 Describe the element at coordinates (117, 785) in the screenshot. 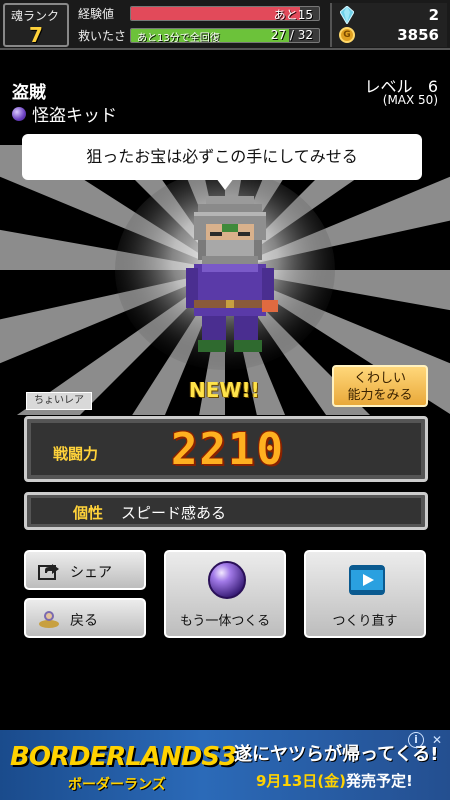

I see `ad-game-logo-subtitle: ボーダーランズ` at that location.